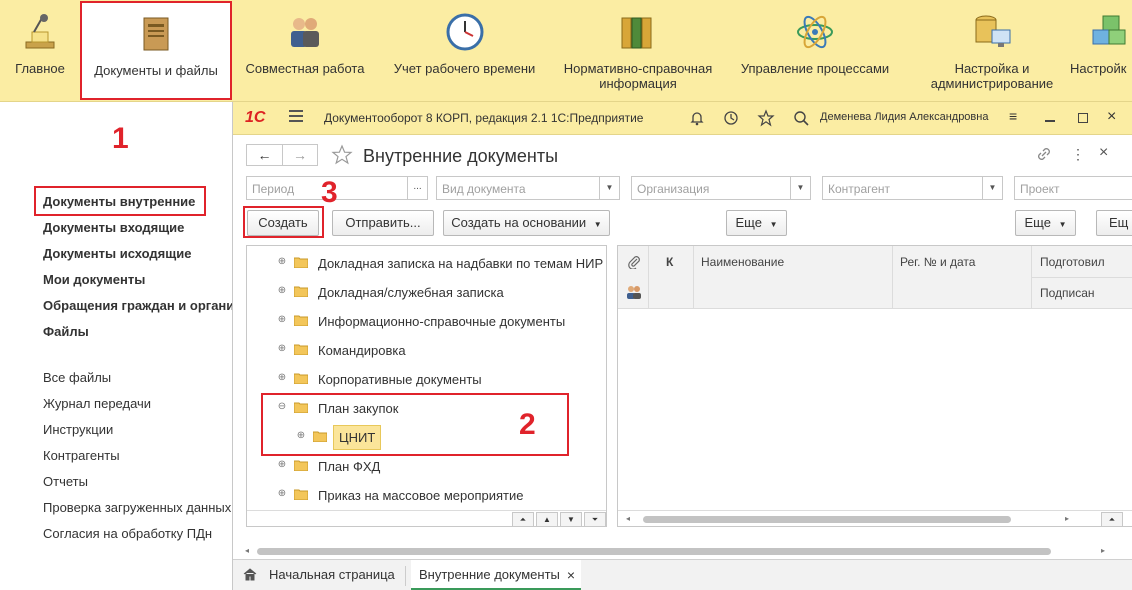 The height and width of the screenshot is (590, 1132). What do you see at coordinates (721, 188) in the screenshot?
I see `organization-field: Организация ▼` at bounding box center [721, 188].